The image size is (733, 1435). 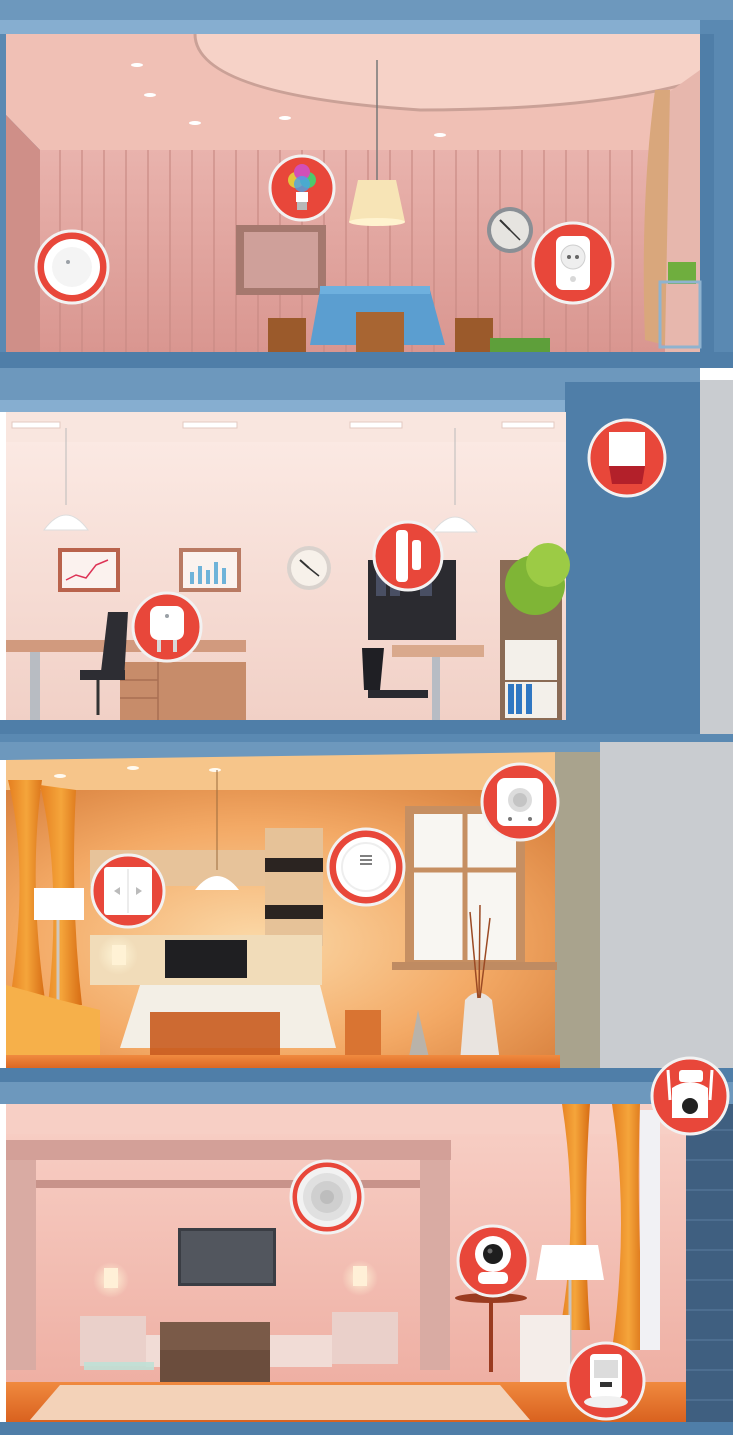 What do you see at coordinates (690, 1096) in the screenshot?
I see `outdoor-camera-hotspot` at bounding box center [690, 1096].